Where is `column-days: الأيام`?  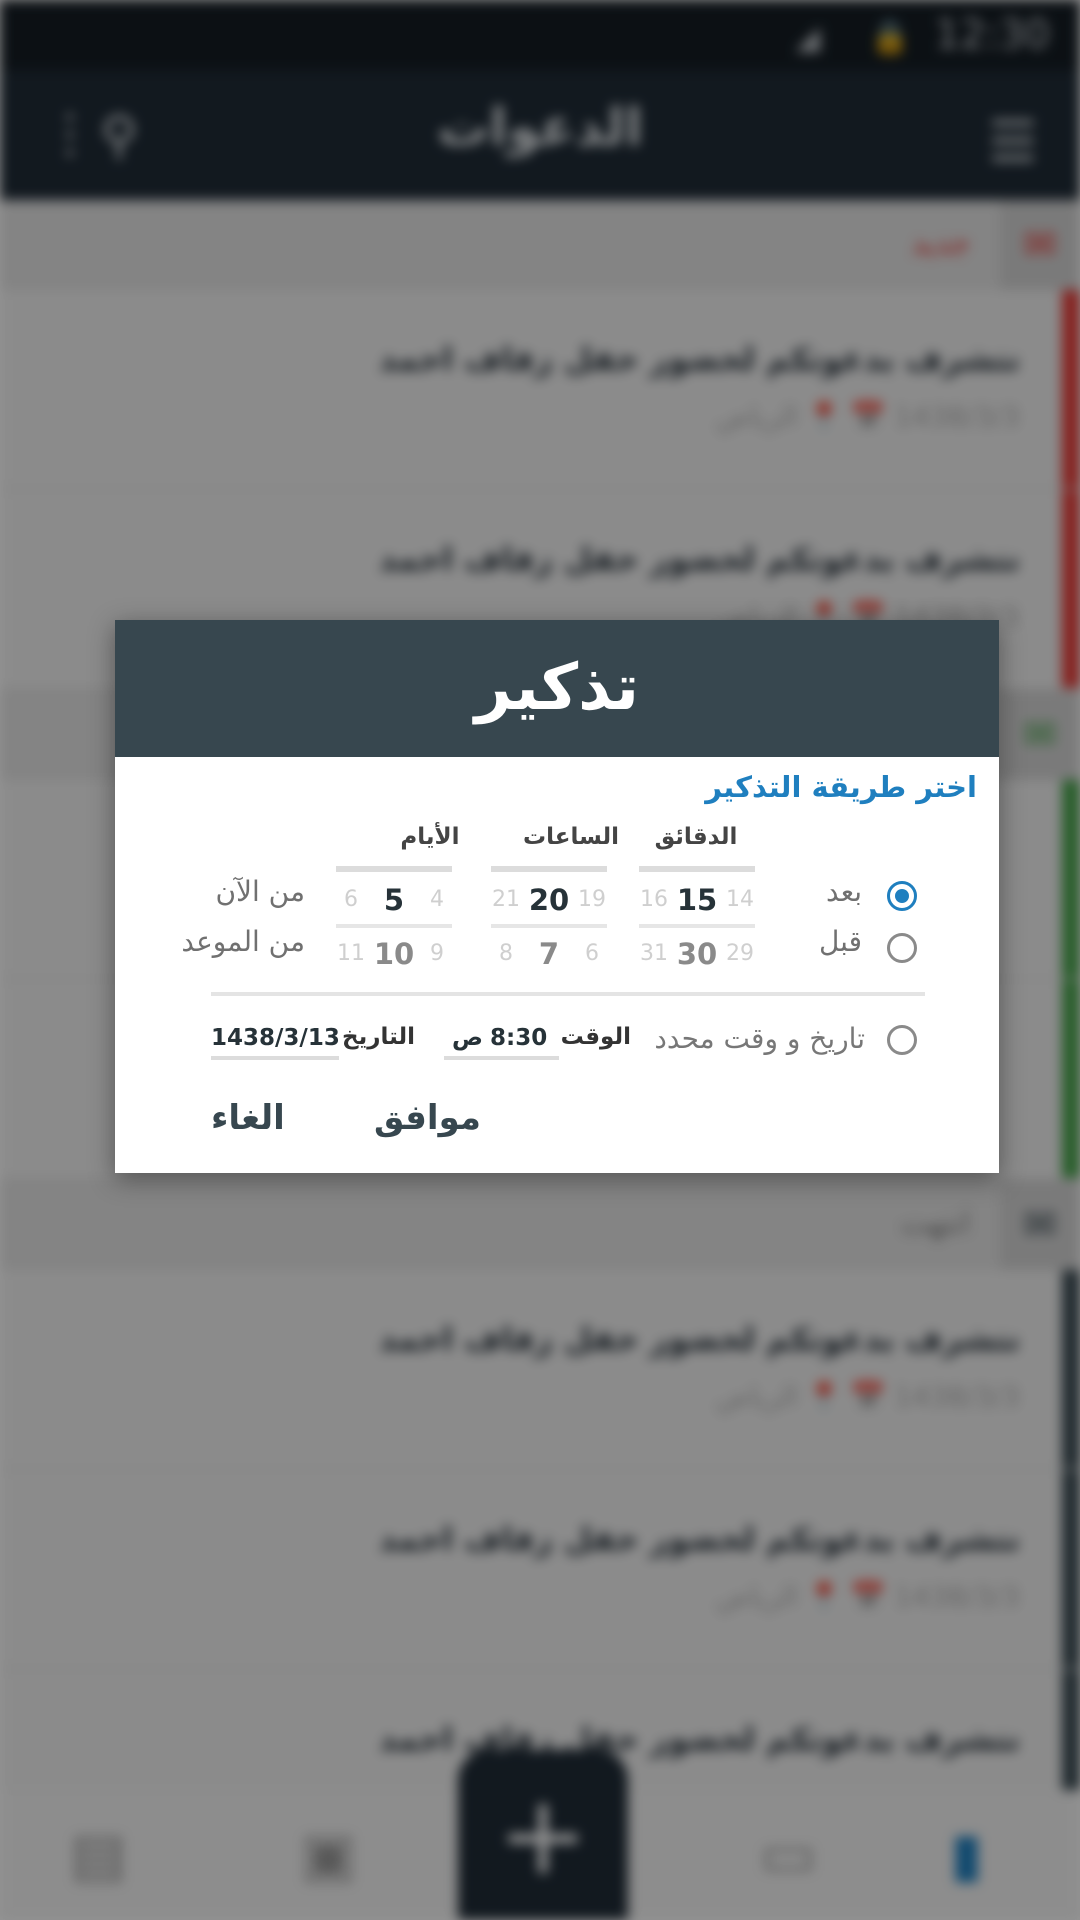
column-days: الأيام is located at coordinates (430, 837).